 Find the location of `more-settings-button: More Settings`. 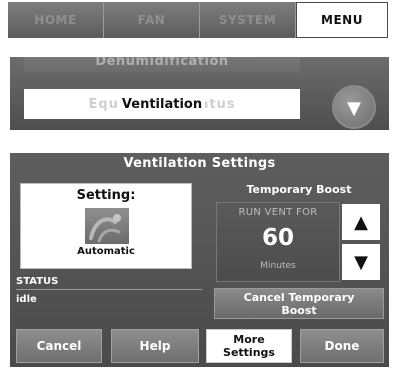

more-settings-button: More Settings is located at coordinates (249, 346).